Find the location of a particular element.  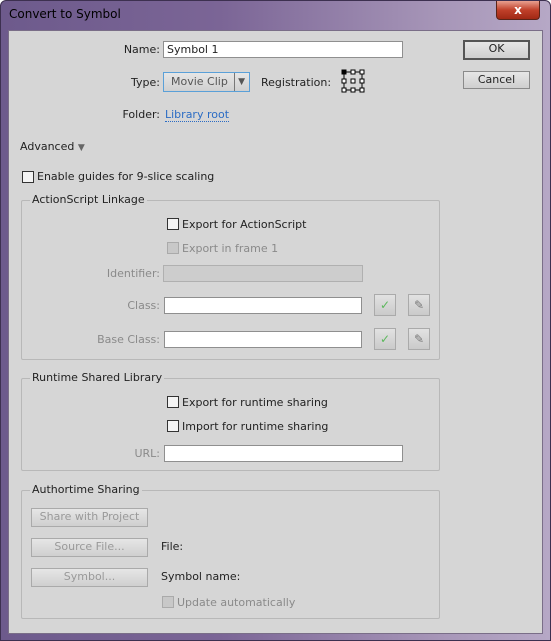

authortime-legend: Authortime Sharing is located at coordinates (86, 489).